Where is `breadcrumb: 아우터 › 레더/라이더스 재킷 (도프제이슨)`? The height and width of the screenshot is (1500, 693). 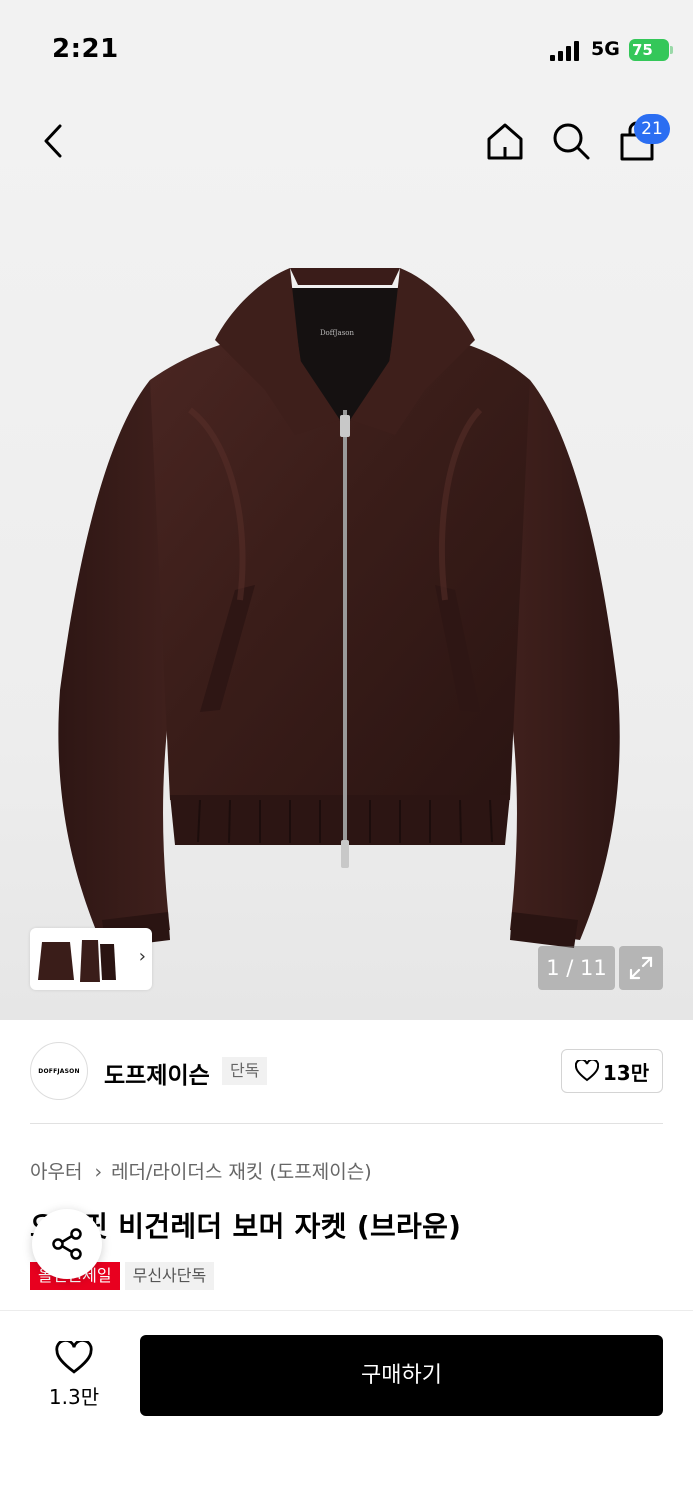 breadcrumb: 아우터 › 레더/라이더스 재킷 (도프제이슨) is located at coordinates (201, 1170).